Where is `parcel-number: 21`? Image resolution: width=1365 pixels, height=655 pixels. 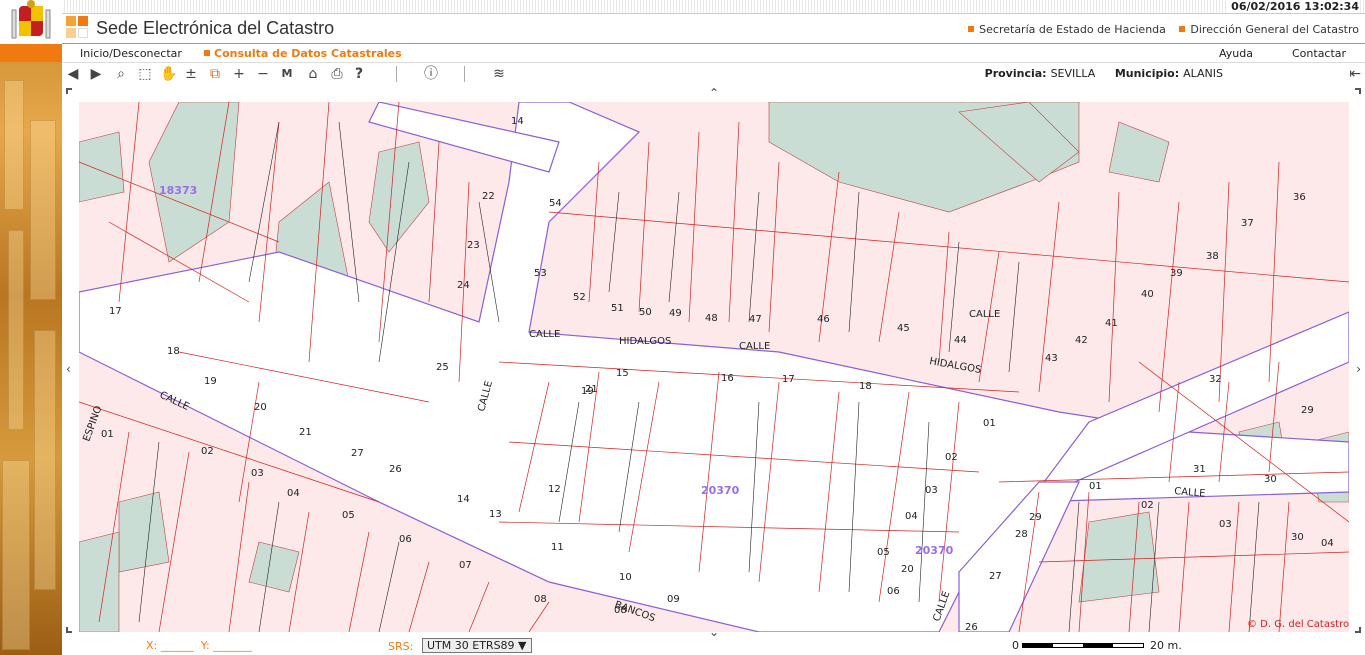 parcel-number: 21 is located at coordinates (305, 432).